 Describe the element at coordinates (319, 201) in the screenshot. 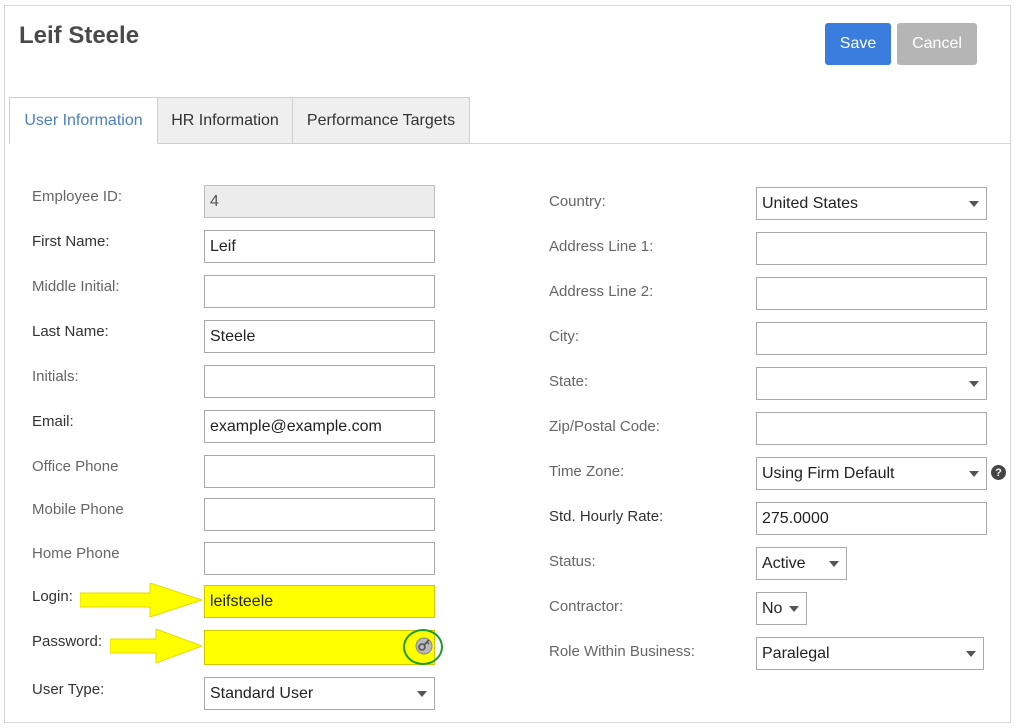

I see `employee-id-field: 4` at that location.